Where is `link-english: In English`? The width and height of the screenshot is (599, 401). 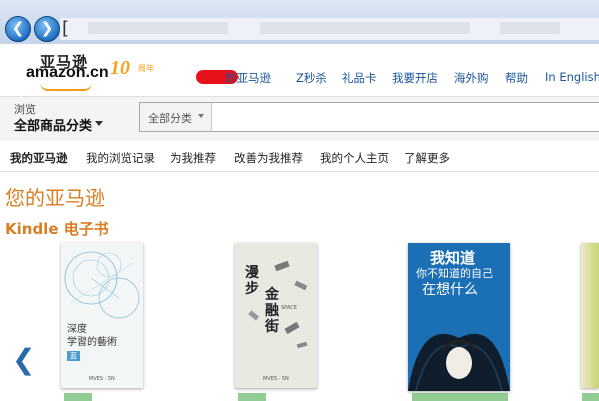
link-english: In English is located at coordinates (572, 77).